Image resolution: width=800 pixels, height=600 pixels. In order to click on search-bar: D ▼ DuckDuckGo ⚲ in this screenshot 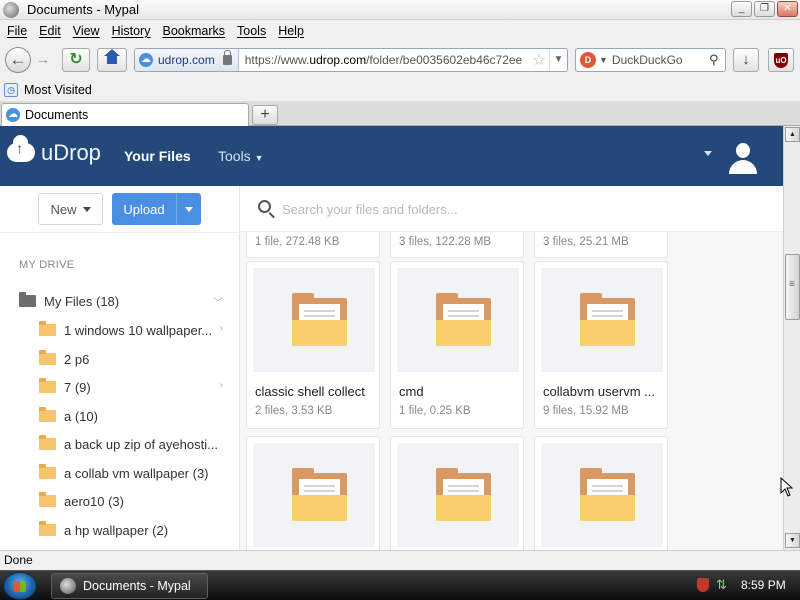, I will do `click(650, 60)`.